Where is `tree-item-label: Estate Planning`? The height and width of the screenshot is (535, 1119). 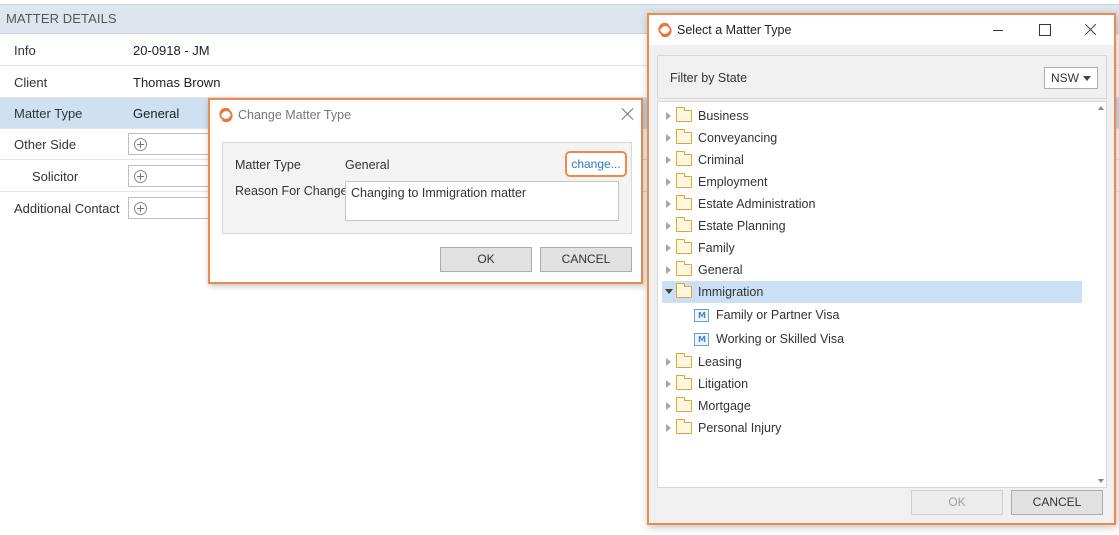
tree-item-label: Estate Planning is located at coordinates (742, 226).